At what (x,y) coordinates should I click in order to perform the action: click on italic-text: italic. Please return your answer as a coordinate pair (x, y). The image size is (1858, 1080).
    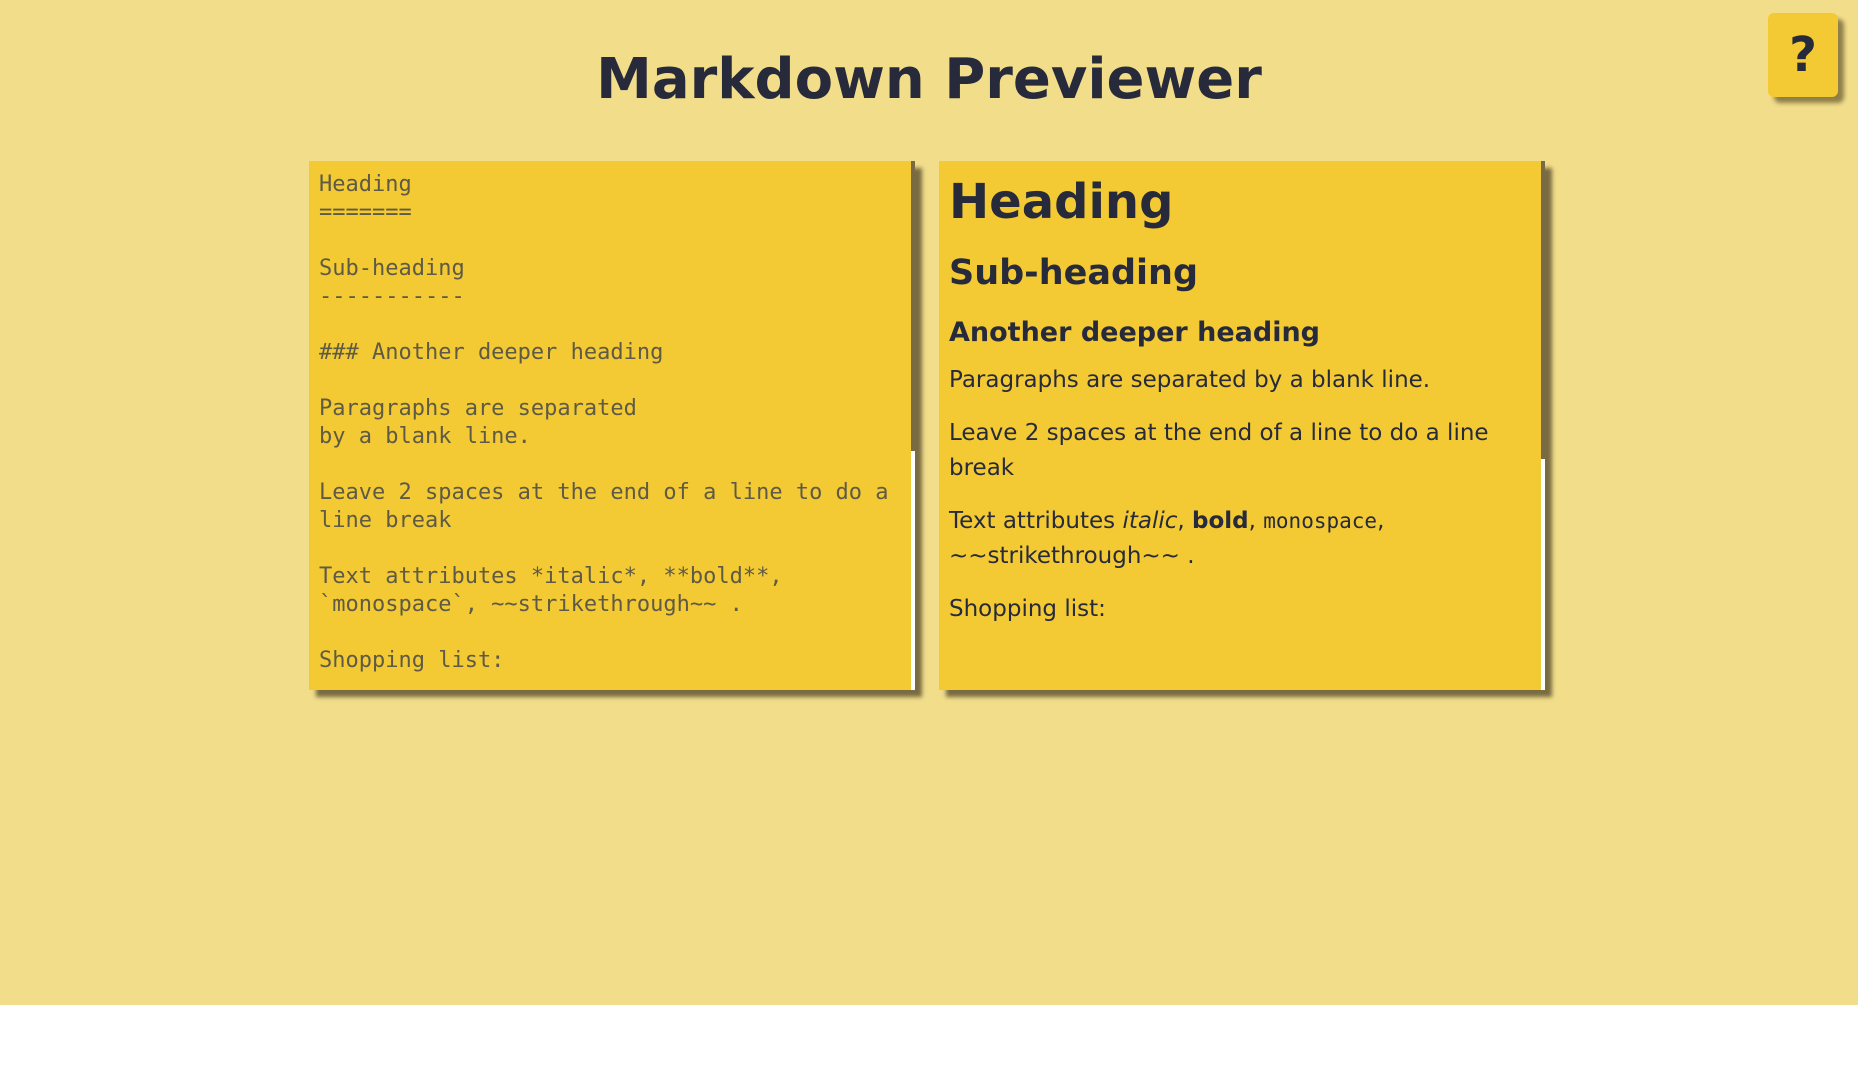
    Looking at the image, I should click on (1150, 521).